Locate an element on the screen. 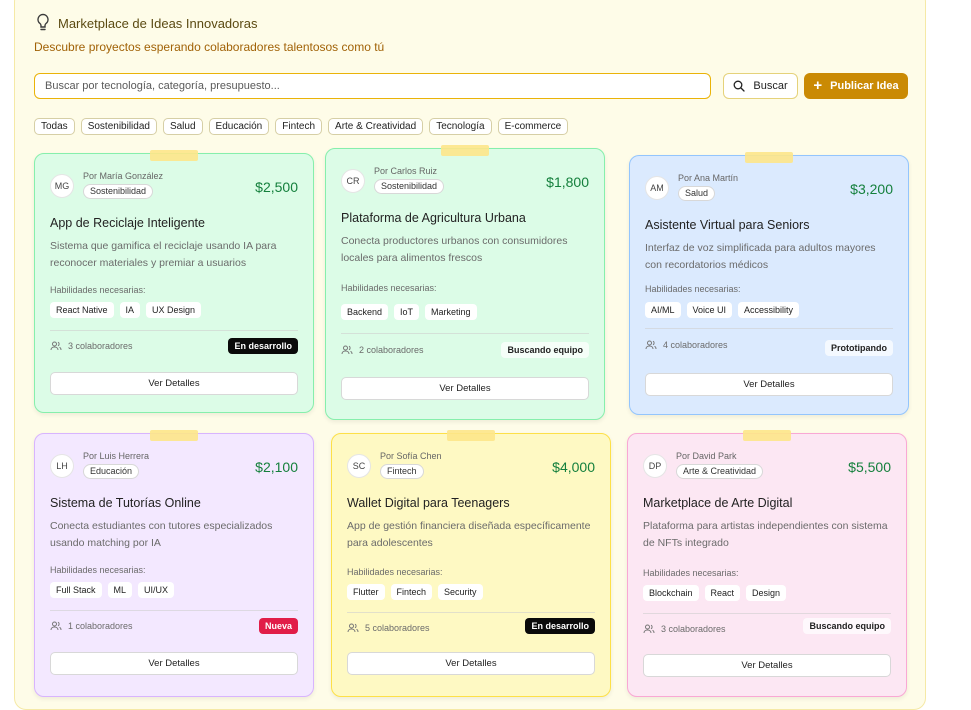  category-tag: Arte & Creatividad is located at coordinates (720, 471).